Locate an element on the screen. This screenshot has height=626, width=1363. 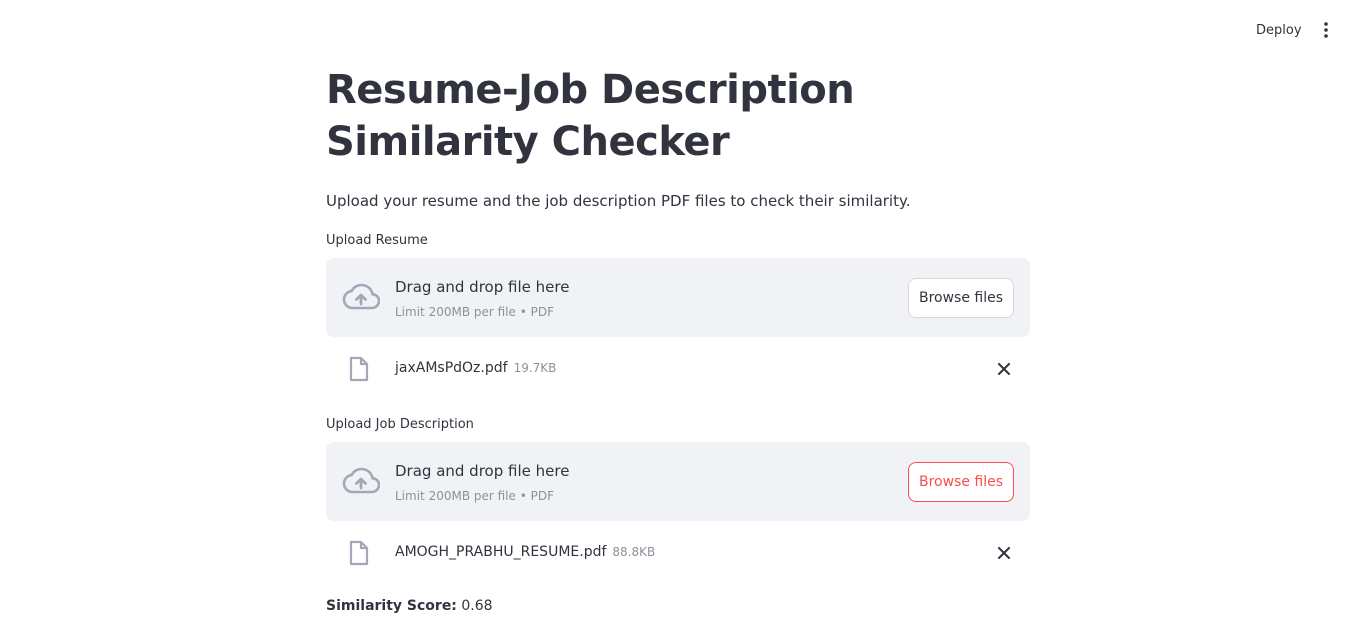
resume-uploader-label: Upload Resume is located at coordinates (377, 240).